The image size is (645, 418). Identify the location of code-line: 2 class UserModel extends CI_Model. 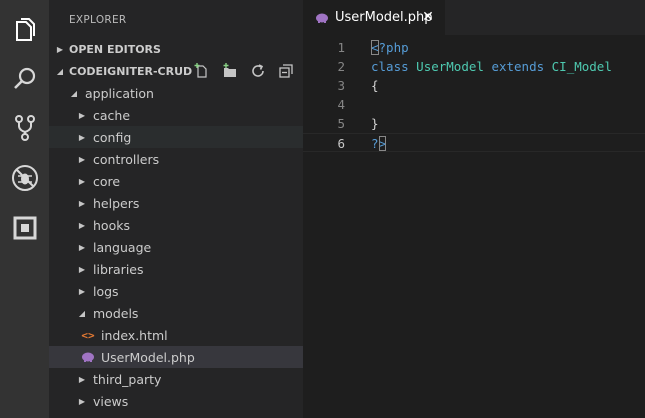
(474, 66).